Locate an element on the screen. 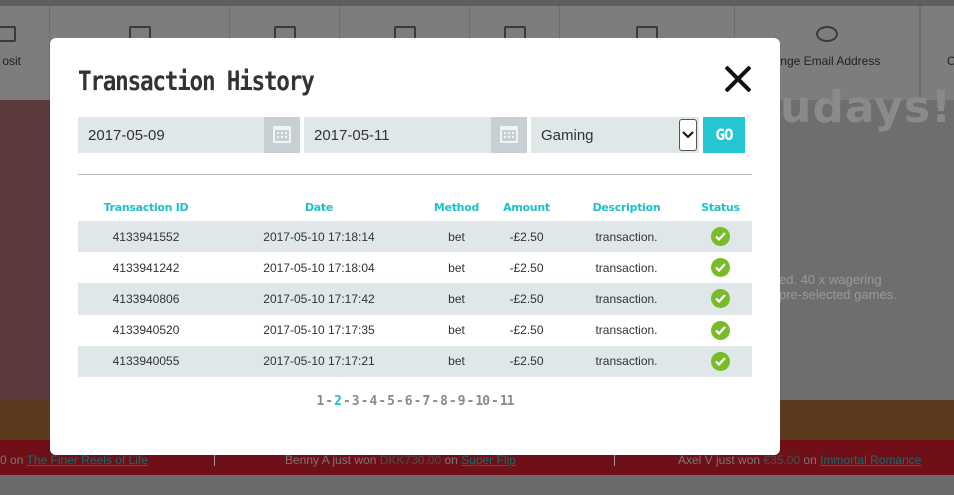 Image resolution: width=954 pixels, height=495 pixels. transaction-date: 2017-05-10 17:17:21 is located at coordinates (319, 361).